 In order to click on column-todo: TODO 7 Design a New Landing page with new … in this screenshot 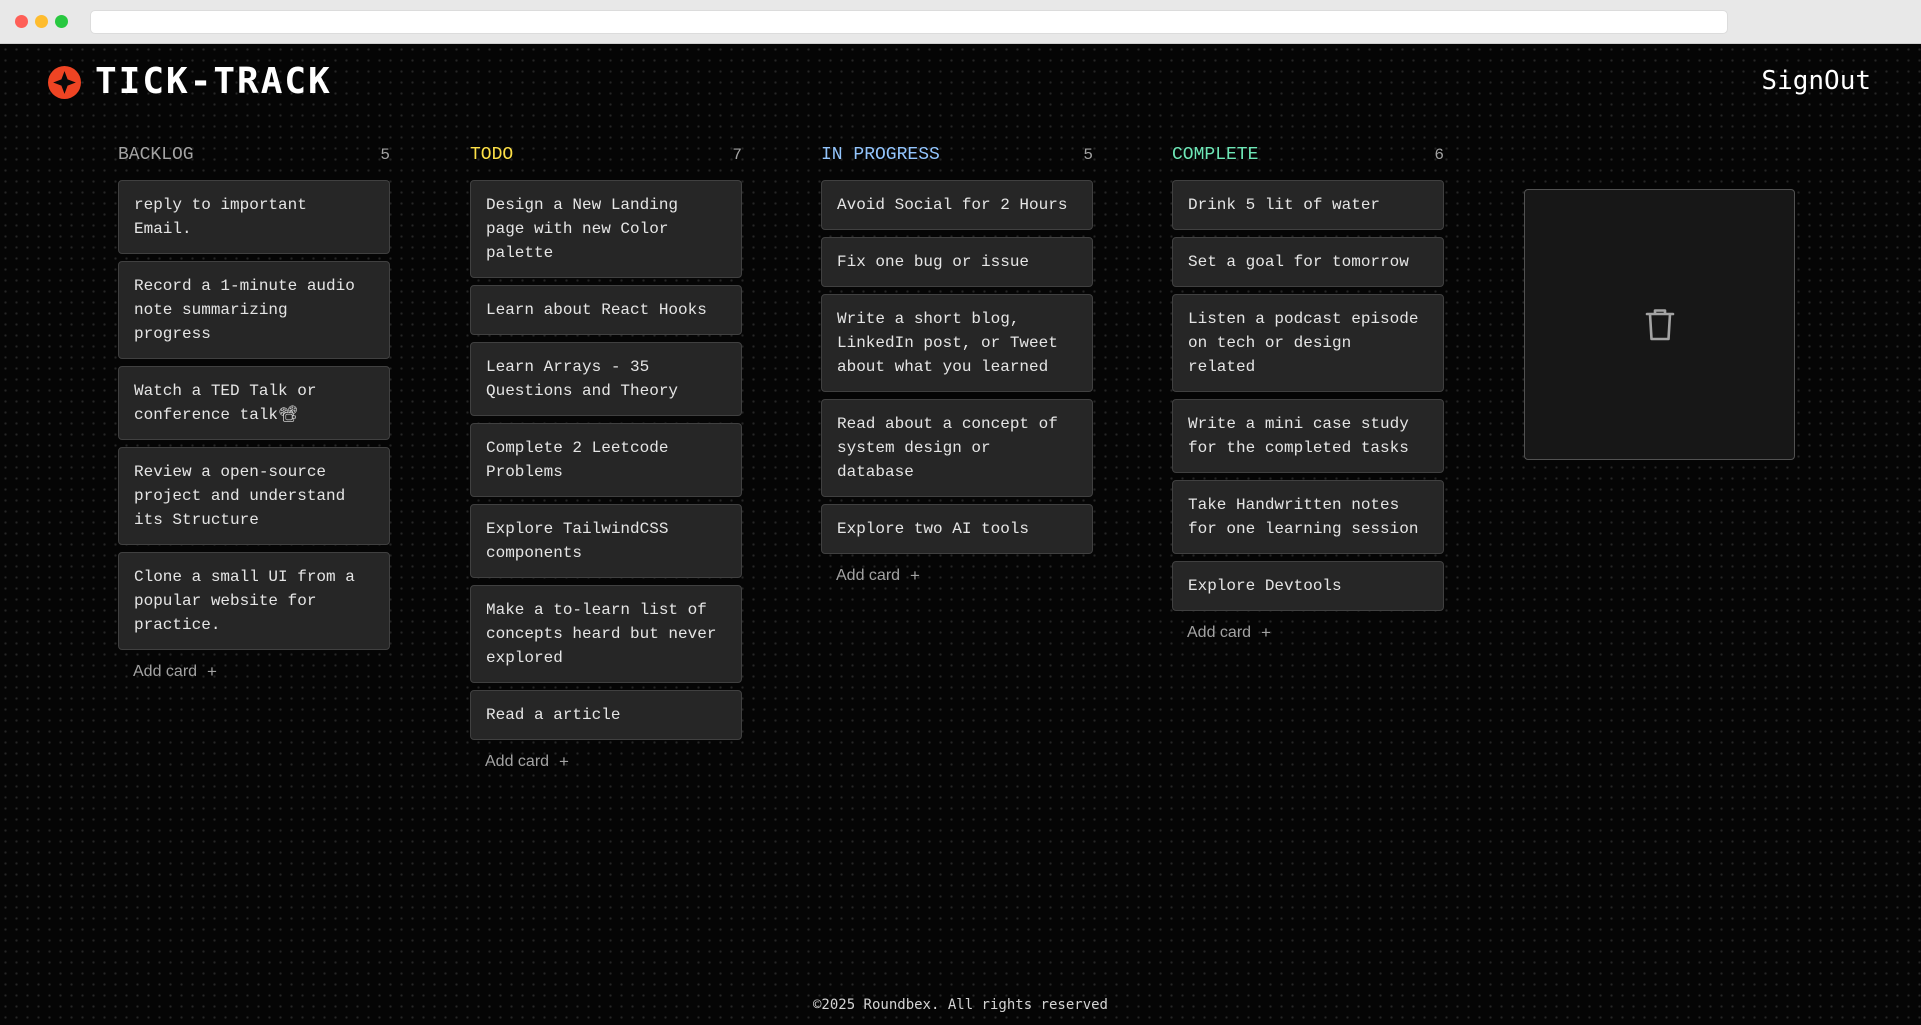, I will do `click(606, 458)`.